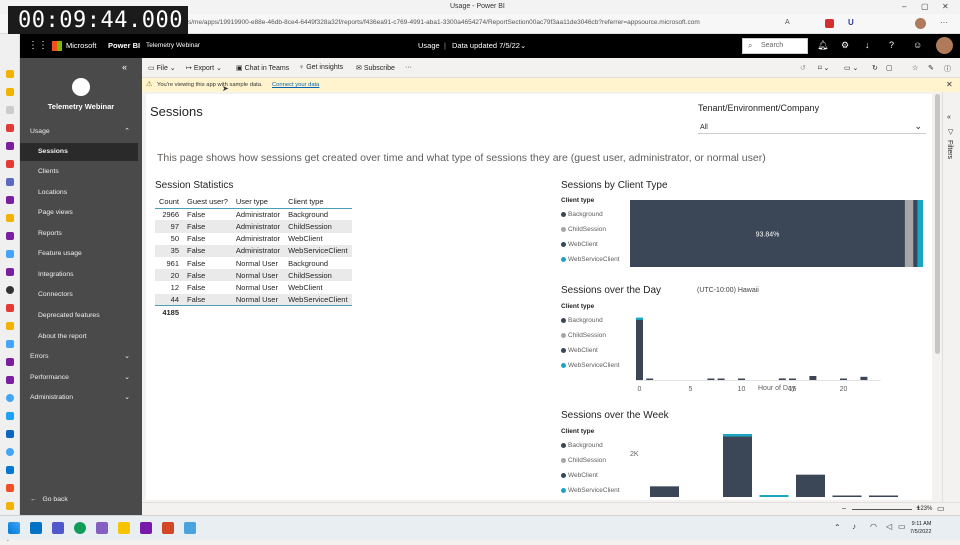 The width and height of the screenshot is (960, 545). I want to click on page-scrollbar, so click(937, 224).